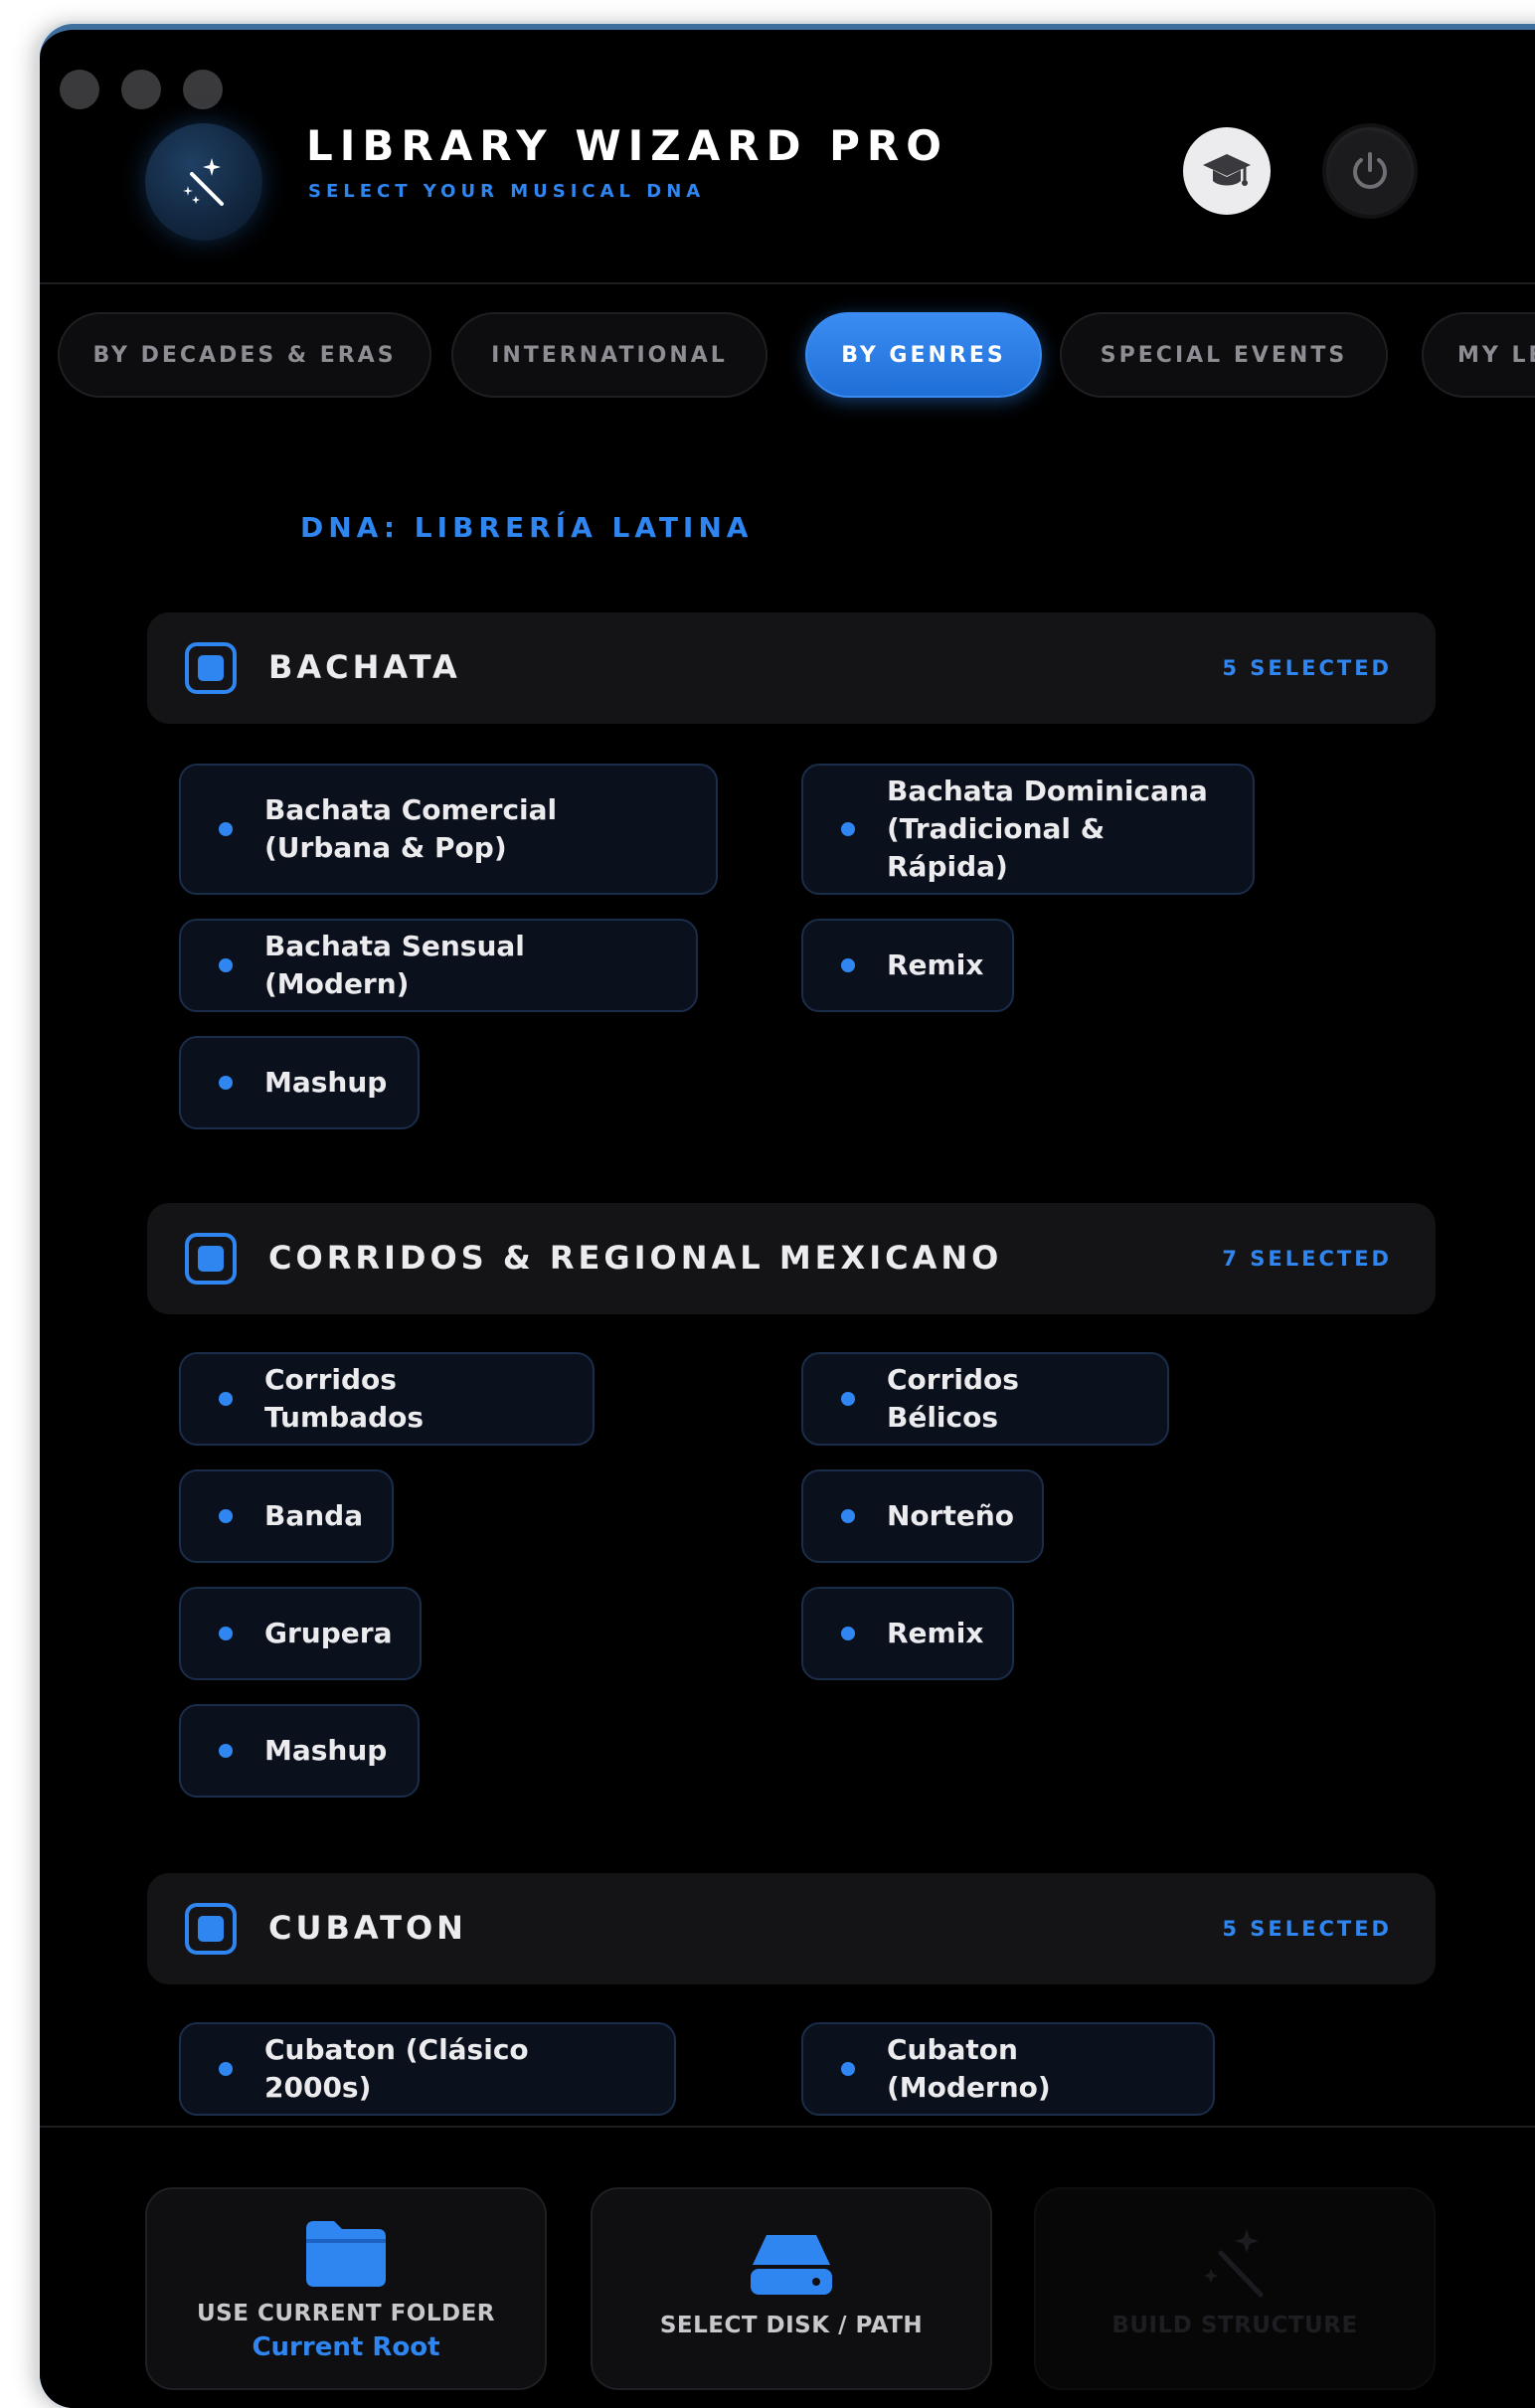  I want to click on current-root-label: Current Root, so click(346, 2347).